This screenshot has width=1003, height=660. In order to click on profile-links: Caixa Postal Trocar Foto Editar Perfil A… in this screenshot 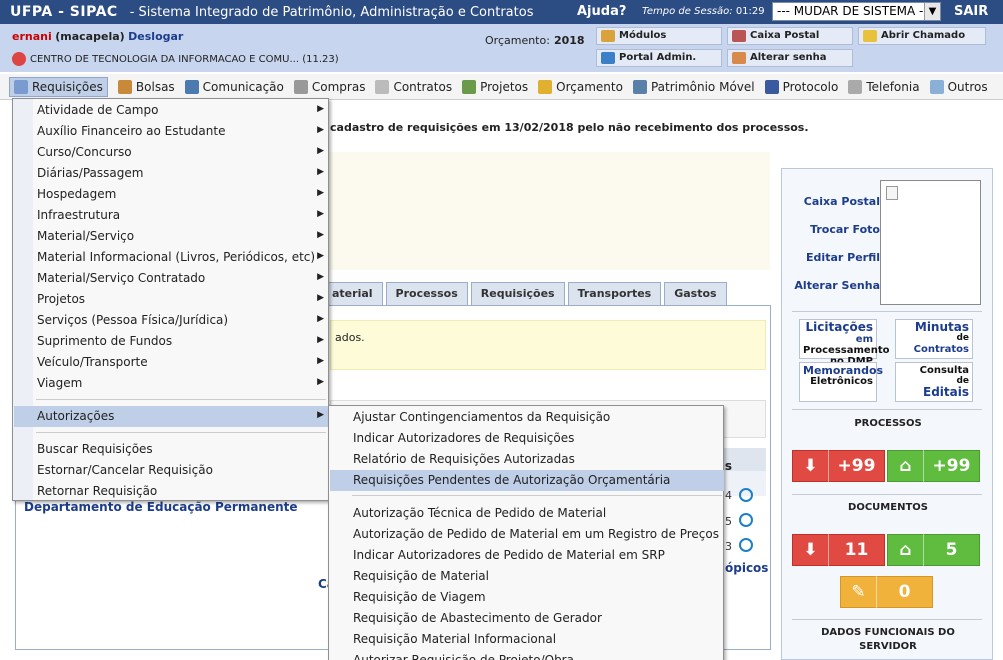, I will do `click(837, 245)`.